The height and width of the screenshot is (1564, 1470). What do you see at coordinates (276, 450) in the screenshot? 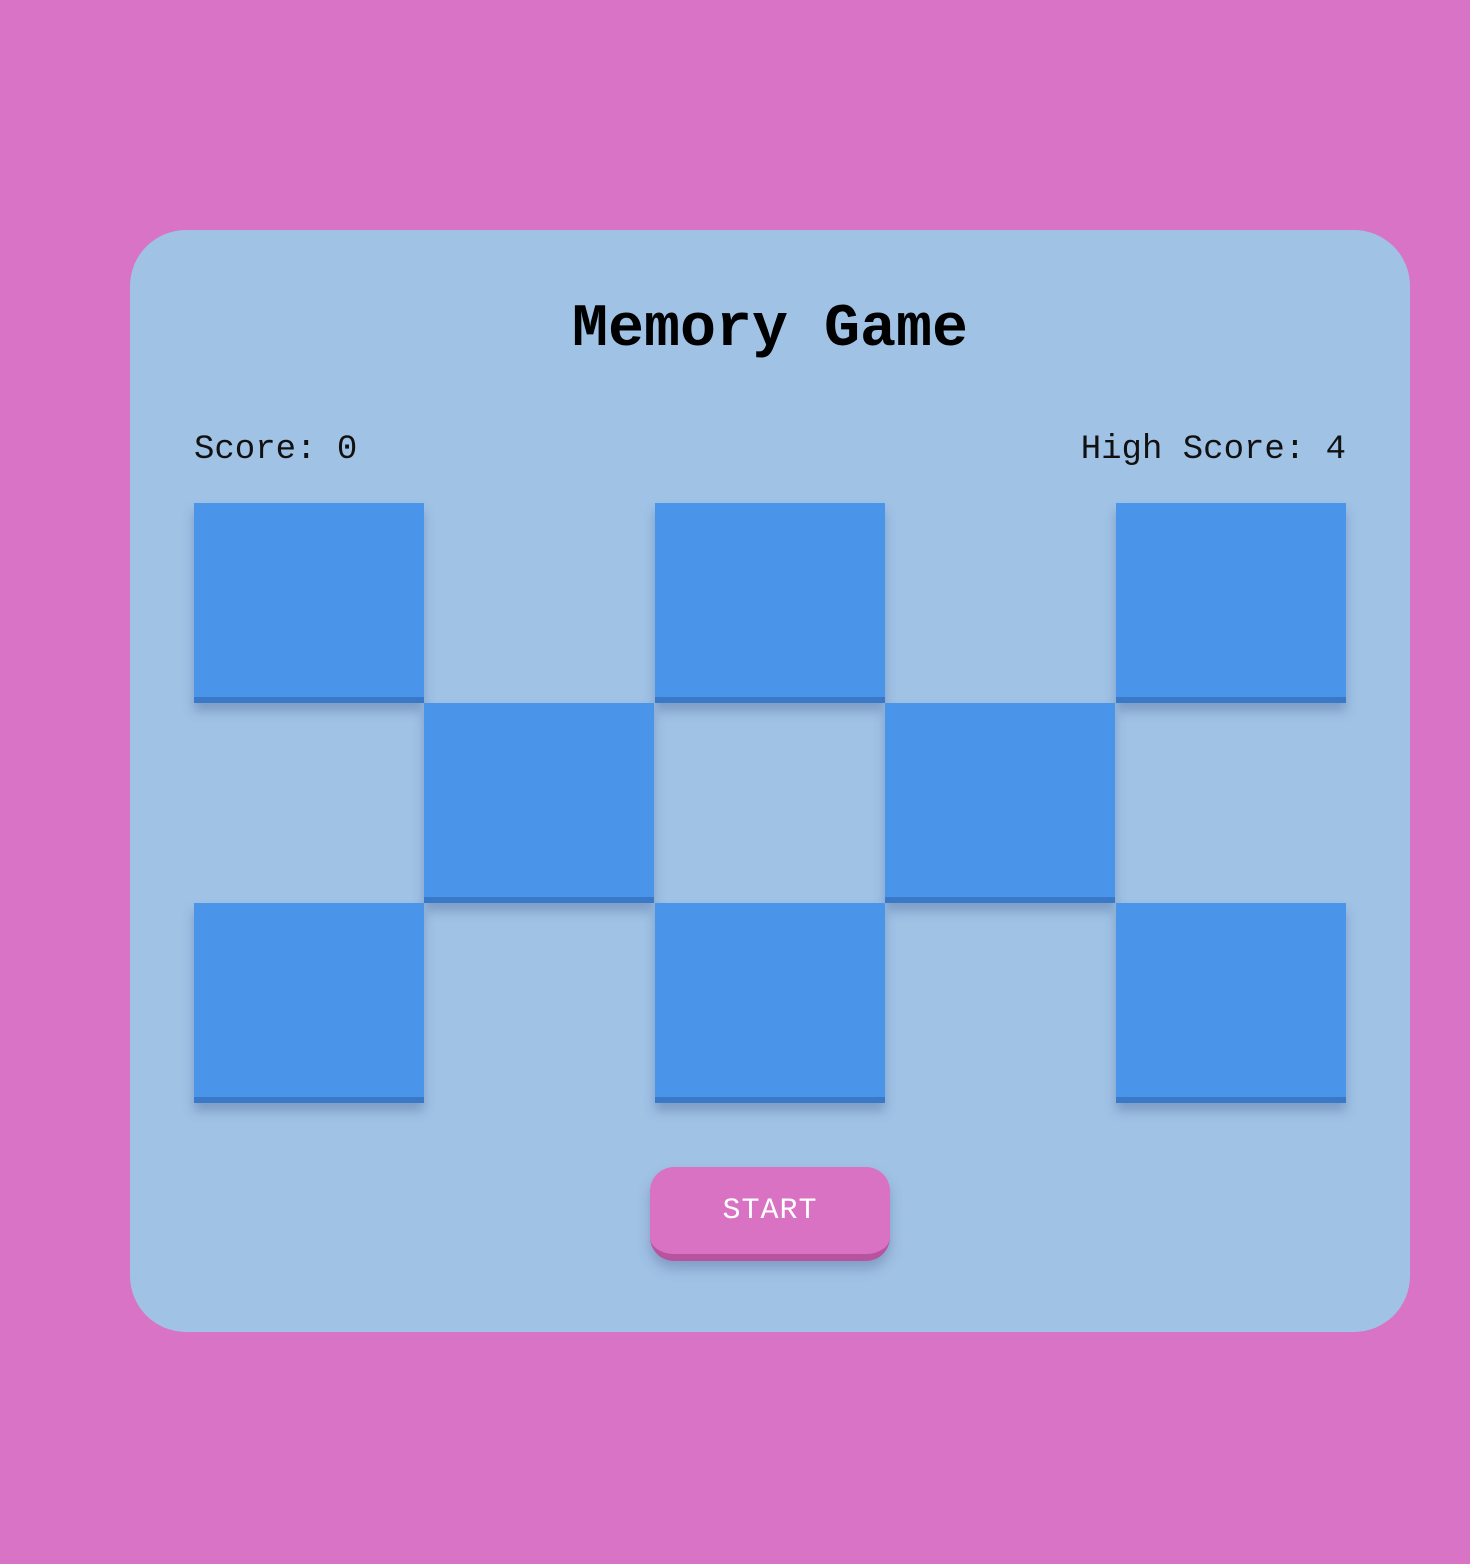
I see `score-display: Score: 0` at bounding box center [276, 450].